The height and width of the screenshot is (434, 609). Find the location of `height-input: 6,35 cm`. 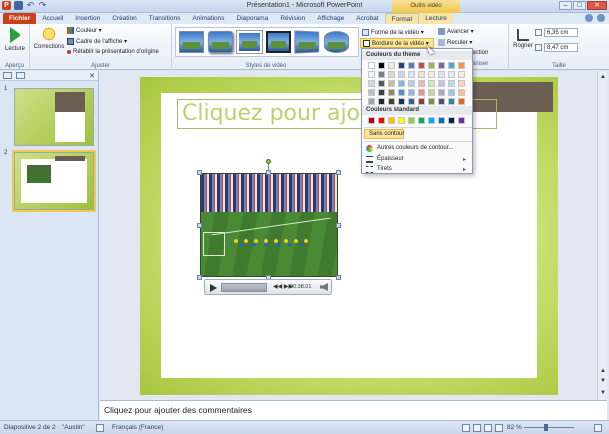

height-input: 6,35 cm is located at coordinates (561, 32).